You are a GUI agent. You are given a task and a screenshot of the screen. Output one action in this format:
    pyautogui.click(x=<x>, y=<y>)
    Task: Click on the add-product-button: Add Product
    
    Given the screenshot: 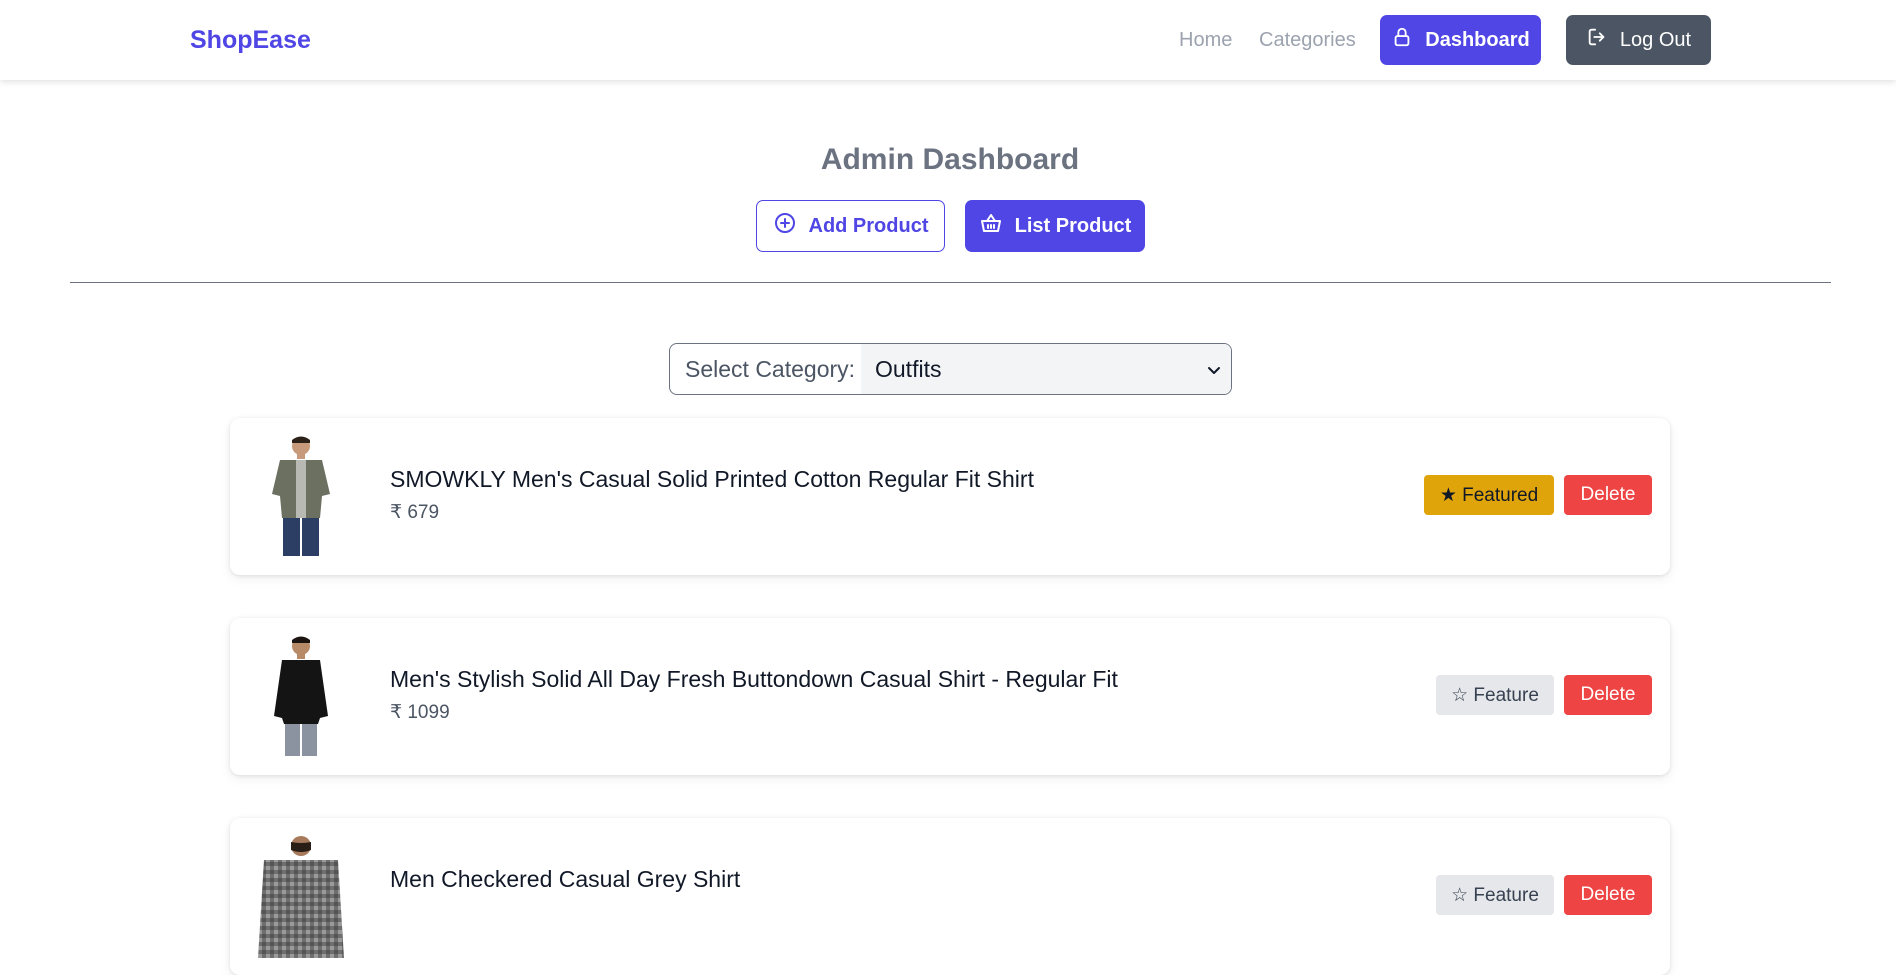 What is the action you would take?
    pyautogui.click(x=850, y=226)
    